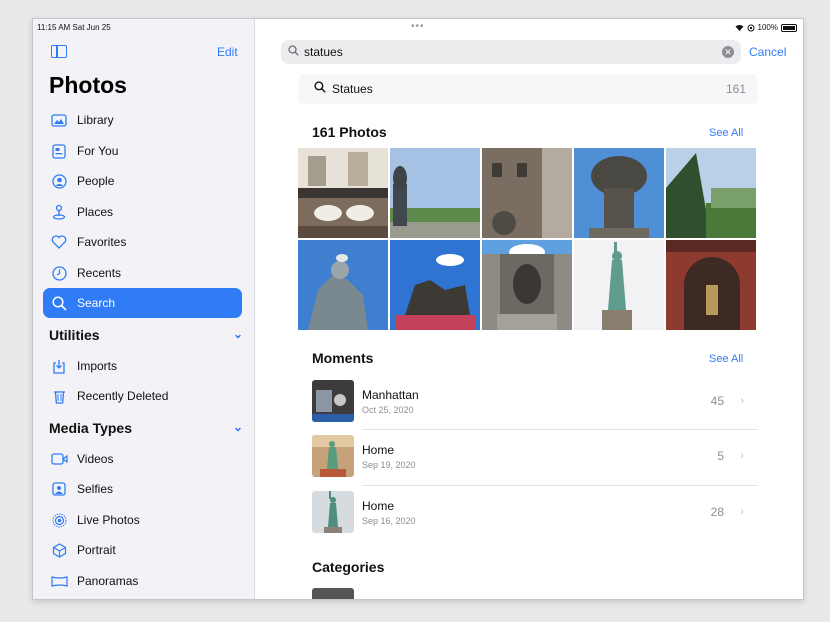 The width and height of the screenshot is (830, 622). Describe the element at coordinates (142, 459) in the screenshot. I see `sidebar-item-videos: Videos` at that location.